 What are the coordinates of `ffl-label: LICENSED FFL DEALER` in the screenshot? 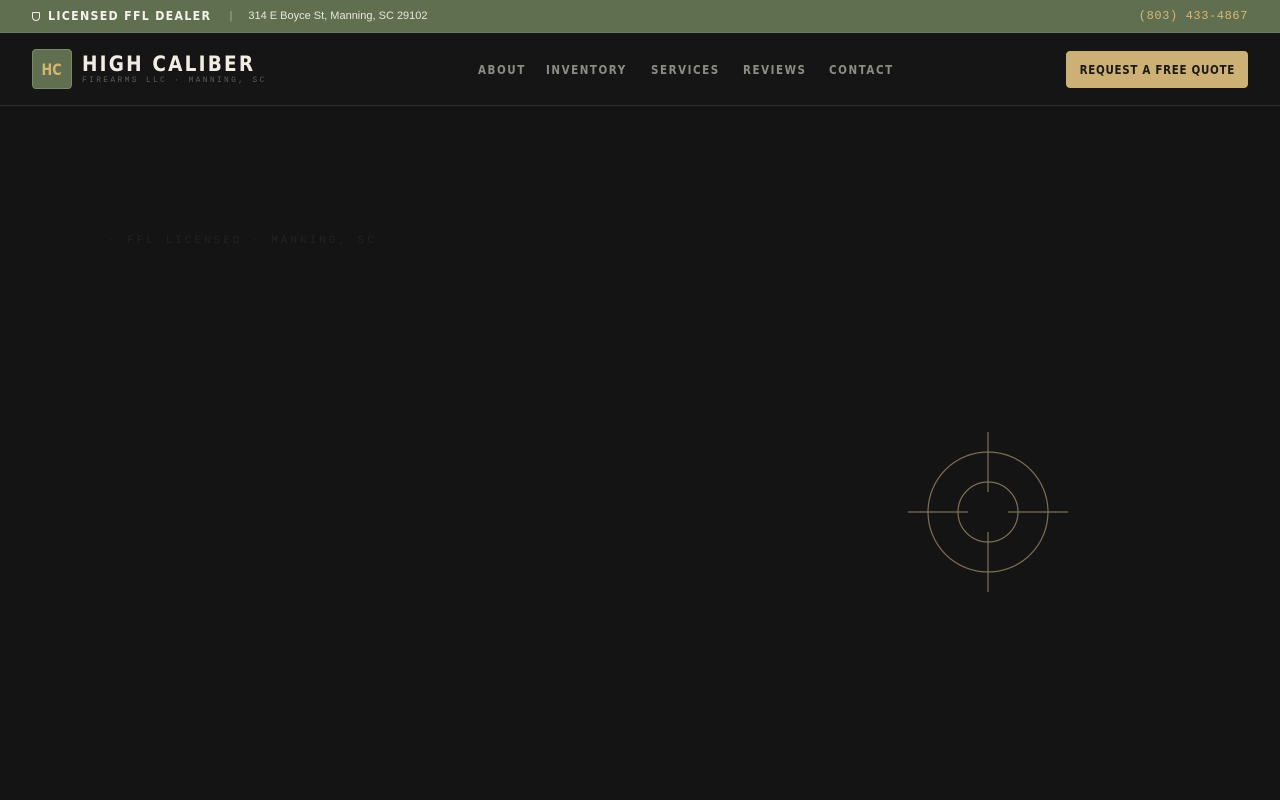 It's located at (130, 16).